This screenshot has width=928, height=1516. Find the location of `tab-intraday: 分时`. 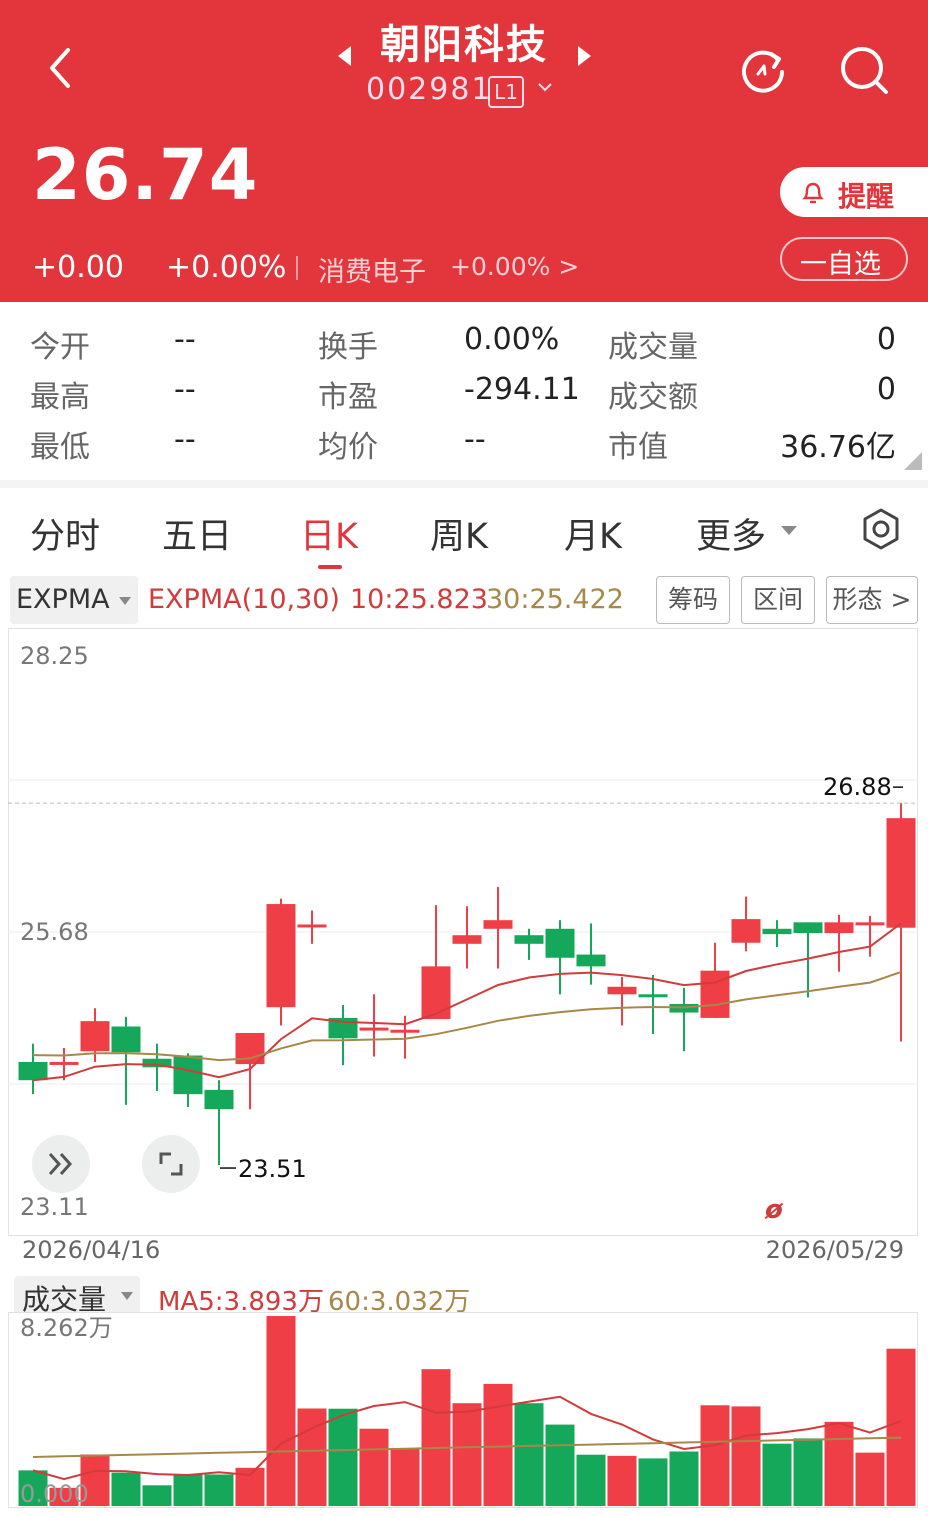

tab-intraday: 分时 is located at coordinates (65, 533).